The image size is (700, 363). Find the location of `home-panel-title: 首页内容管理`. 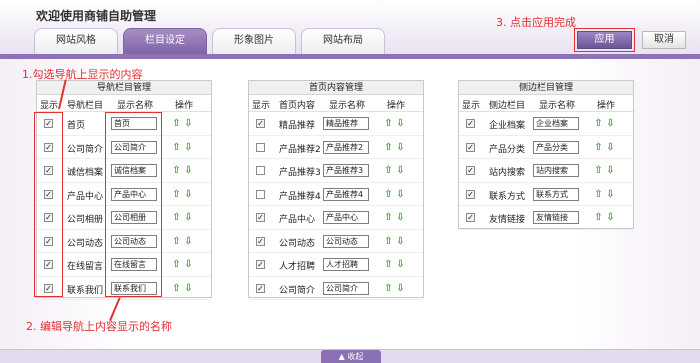

home-panel-title: 首页内容管理 is located at coordinates (336, 88).